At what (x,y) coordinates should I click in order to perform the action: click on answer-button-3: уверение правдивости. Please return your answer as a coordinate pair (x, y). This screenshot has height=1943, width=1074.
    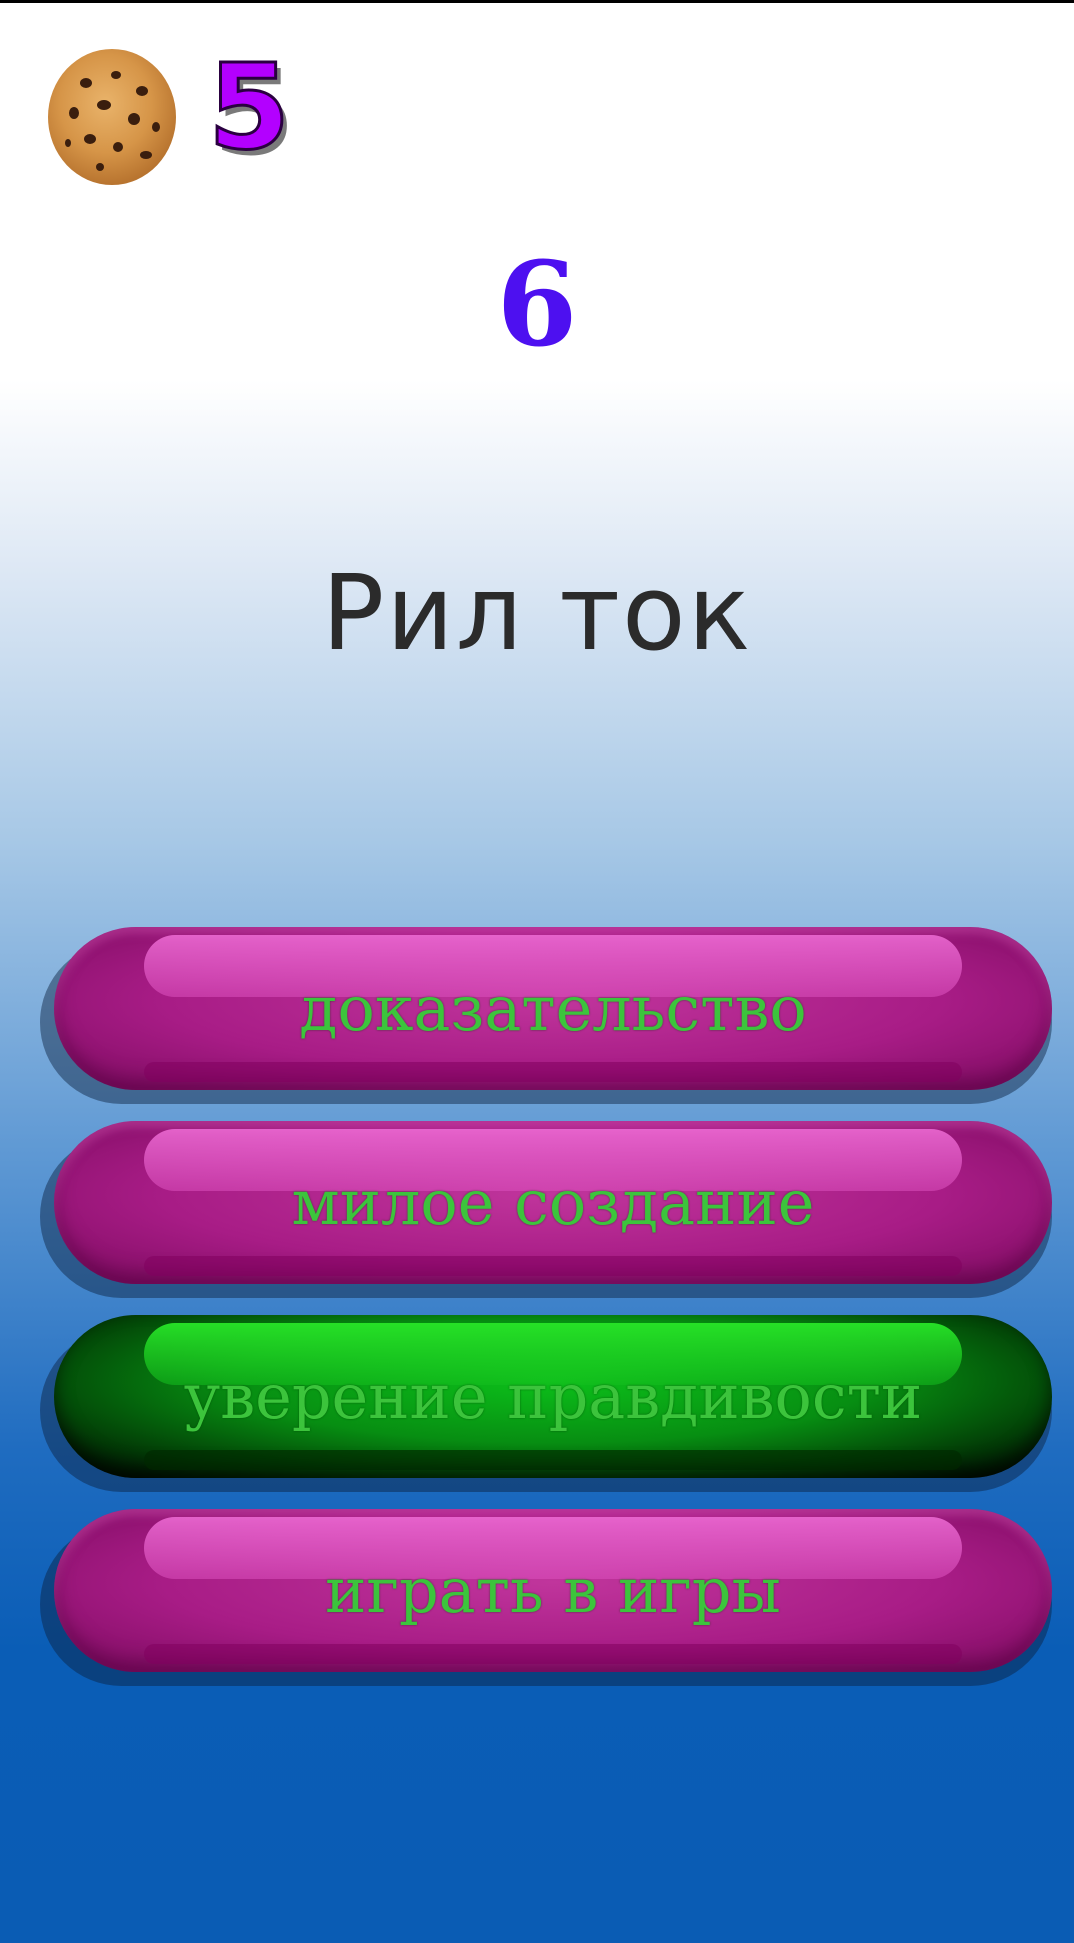
    Looking at the image, I should click on (546, 1403).